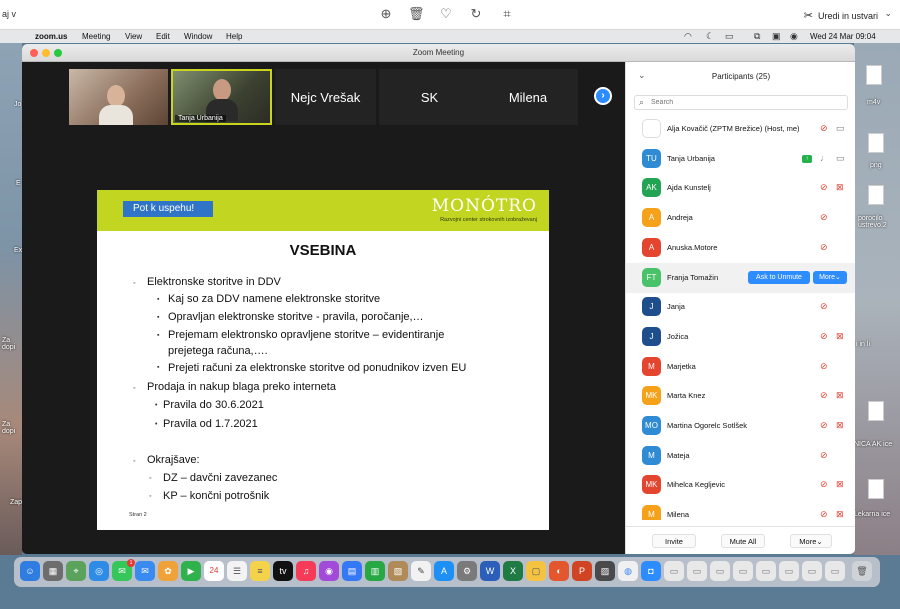  What do you see at coordinates (221, 97) in the screenshot?
I see `video-thumbnail-active-speaker: Tanja Urbanija` at bounding box center [221, 97].